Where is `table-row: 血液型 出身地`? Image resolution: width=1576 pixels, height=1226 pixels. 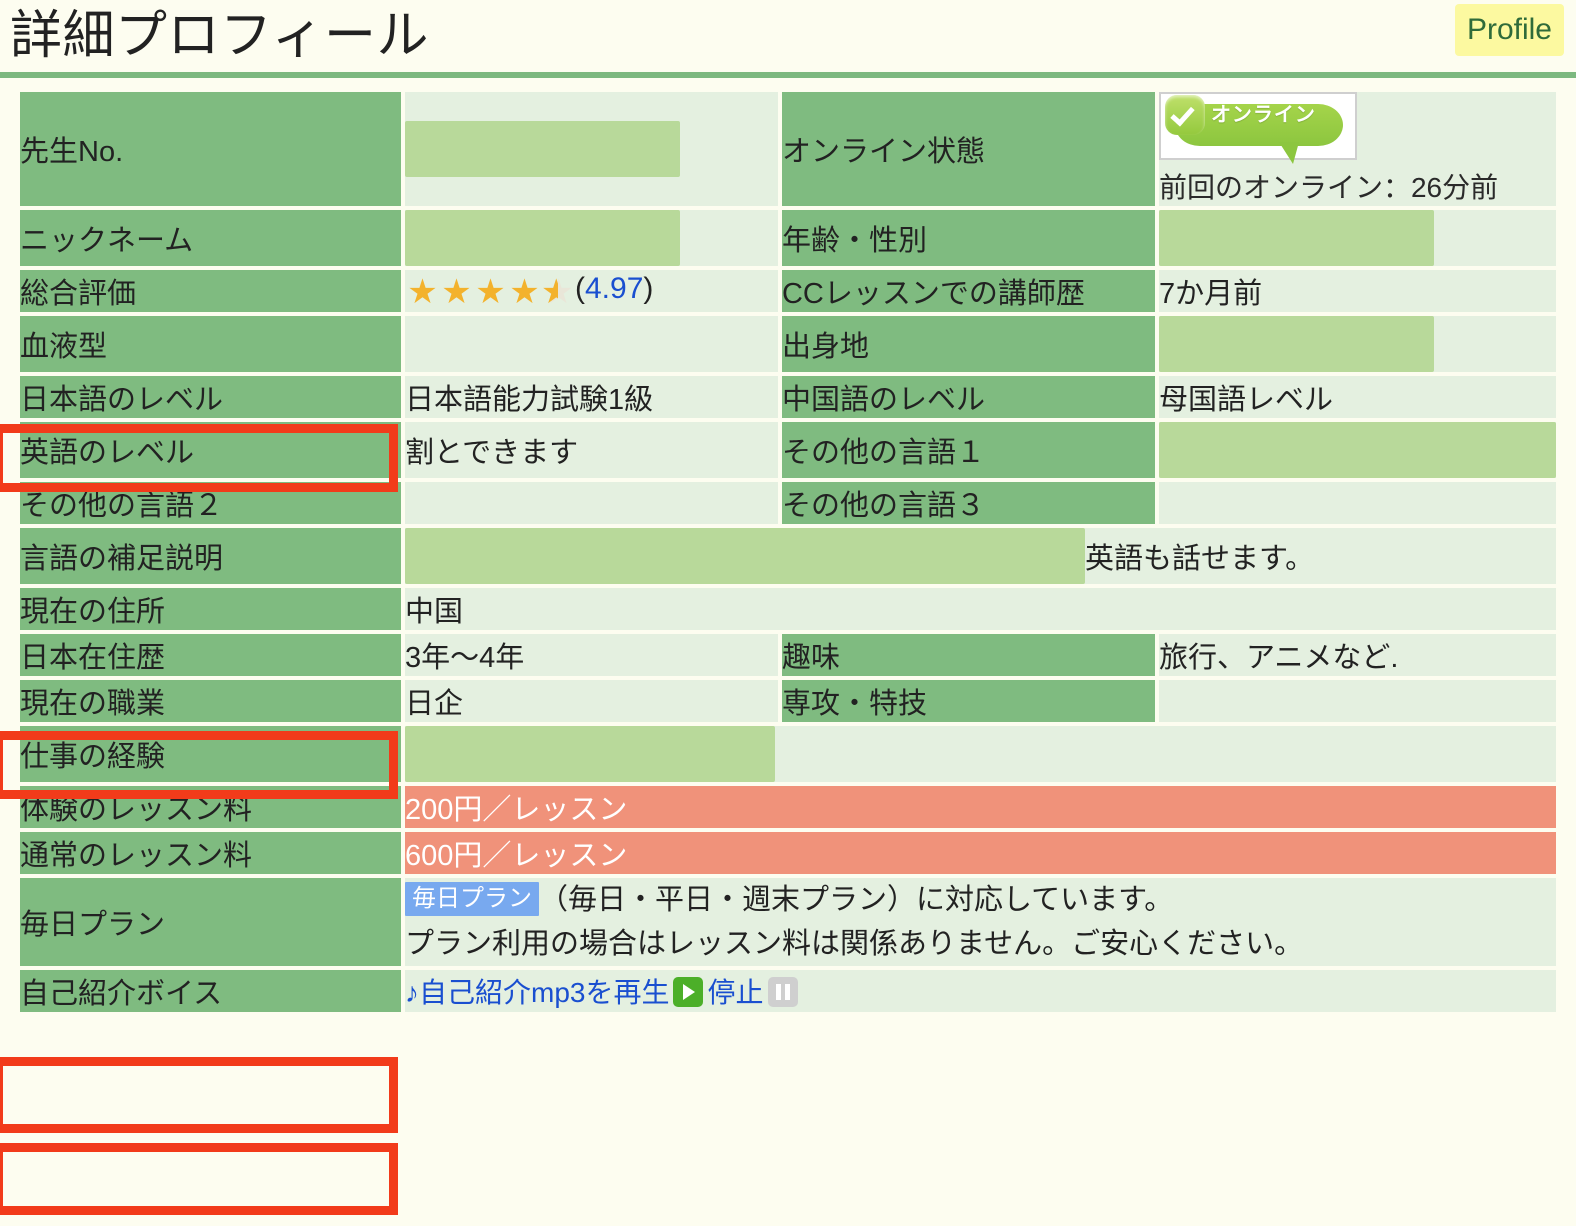 table-row: 血液型 出身地 is located at coordinates (788, 344).